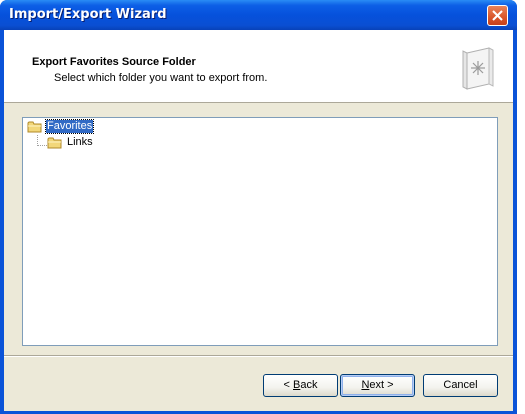 The image size is (525, 414). I want to click on close-button, so click(497, 15).